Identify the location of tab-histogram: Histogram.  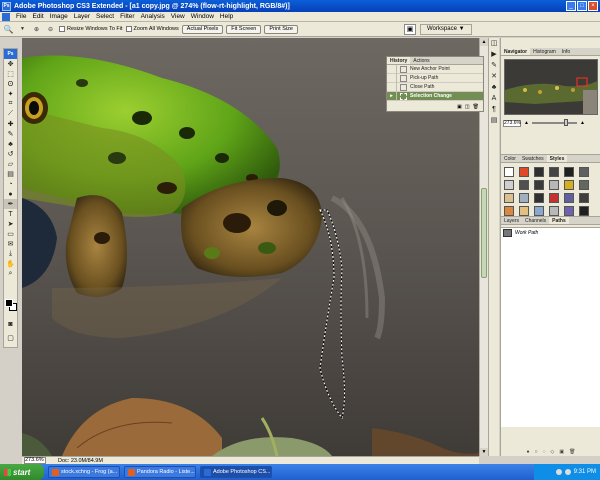
(544, 51).